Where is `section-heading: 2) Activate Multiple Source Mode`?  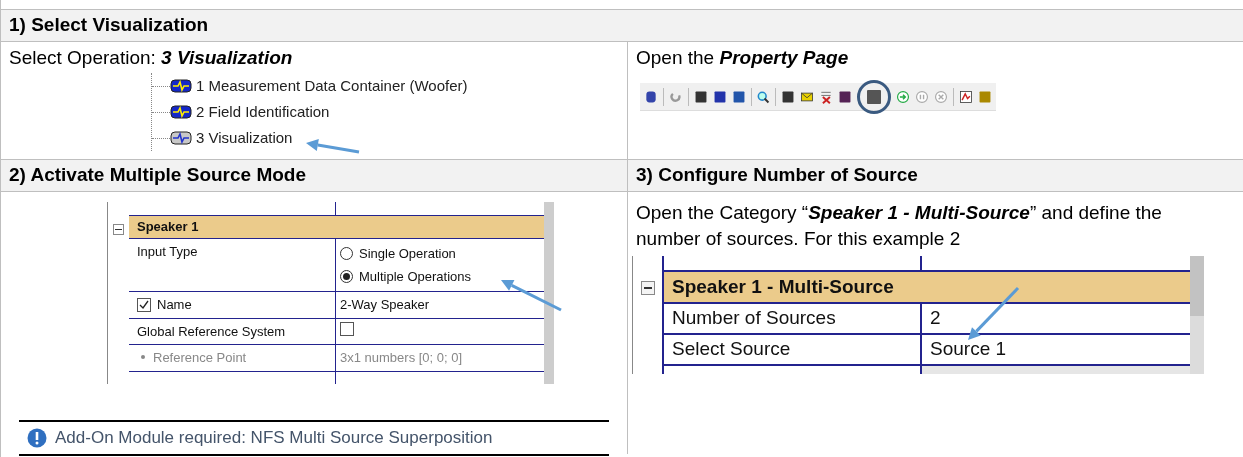 section-heading: 2) Activate Multiple Source Mode is located at coordinates (314, 176).